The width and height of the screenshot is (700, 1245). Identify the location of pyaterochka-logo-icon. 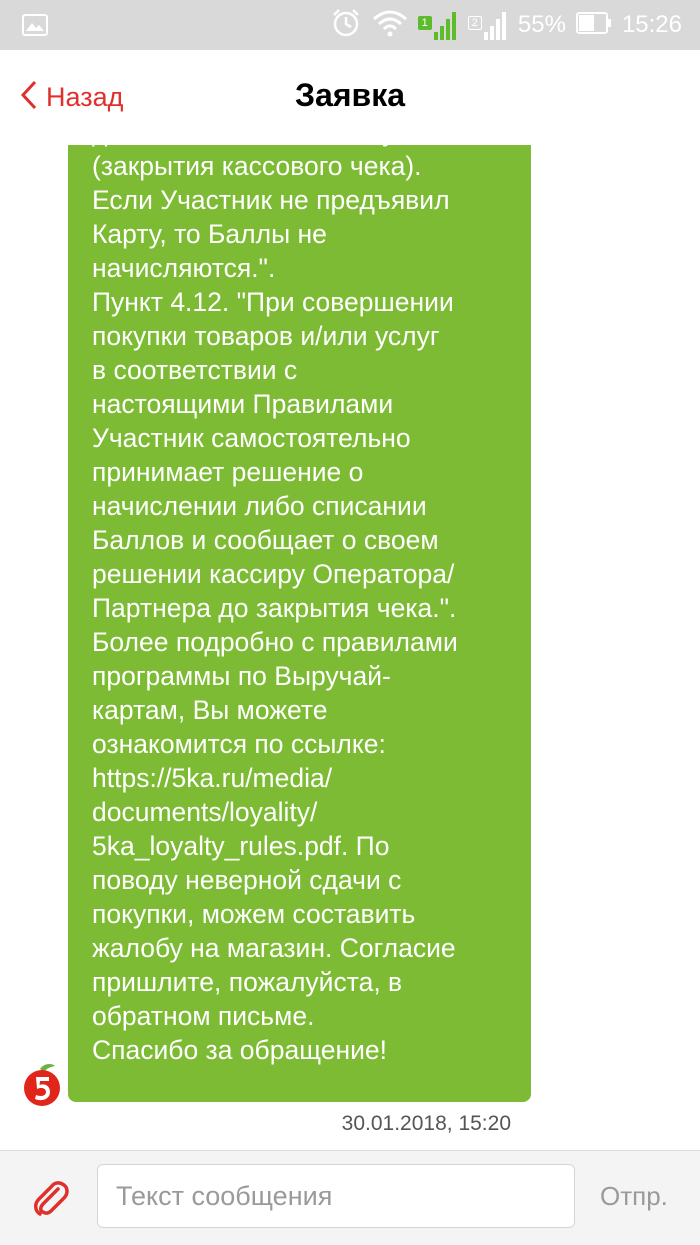
(42, 1085).